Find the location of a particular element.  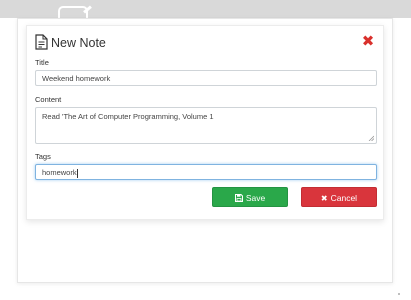

text-caret is located at coordinates (77, 173).